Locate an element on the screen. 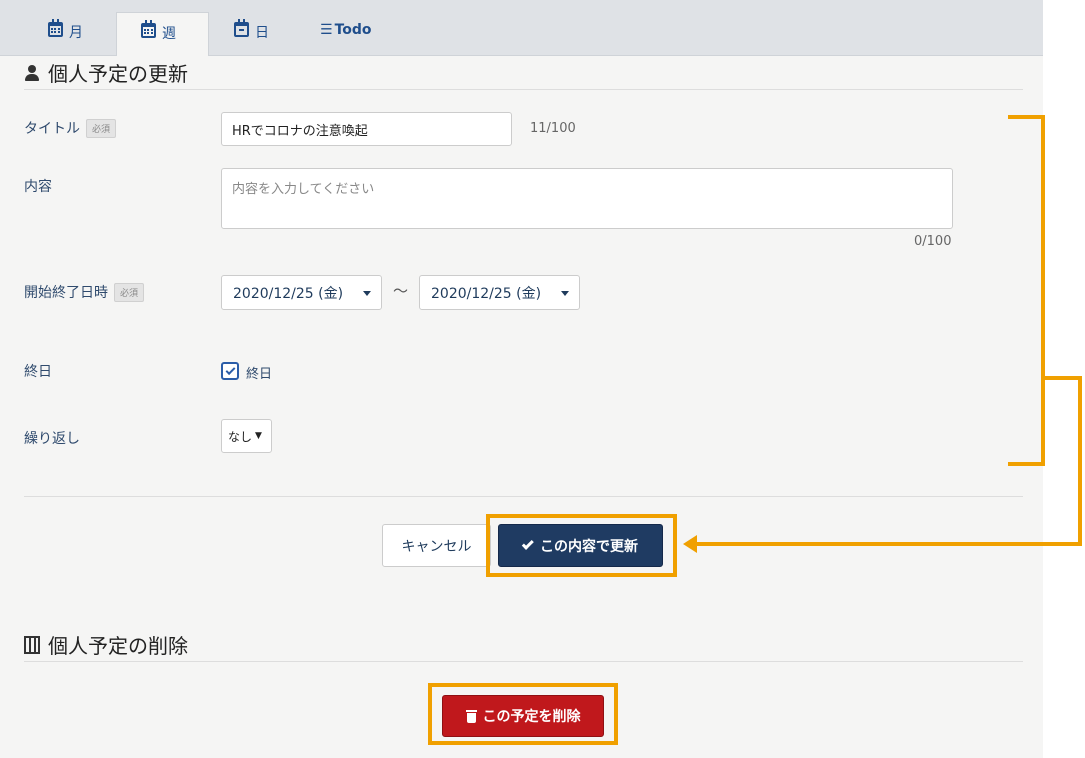 The image size is (1085, 758). tab-week: 週 is located at coordinates (162, 34).